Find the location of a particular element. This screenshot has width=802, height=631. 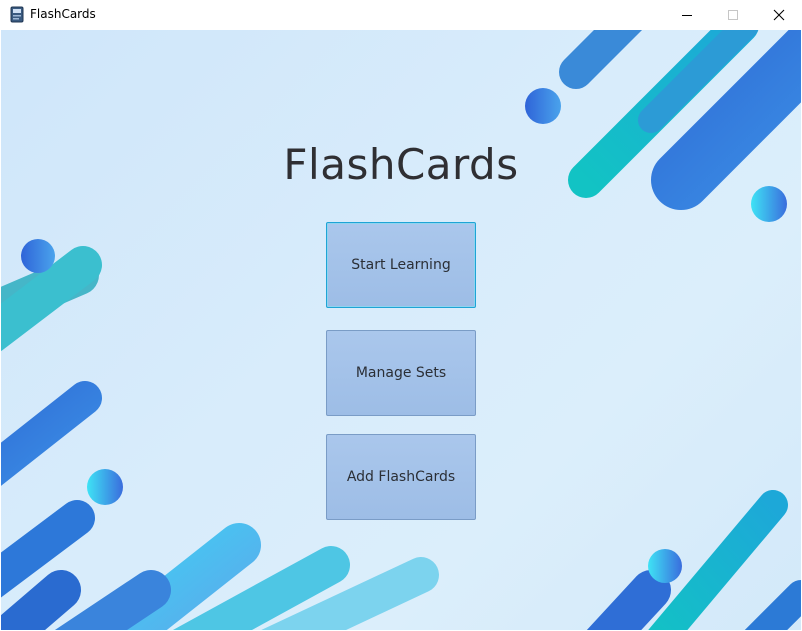

title-bar: FlashCards is located at coordinates (401, 15).